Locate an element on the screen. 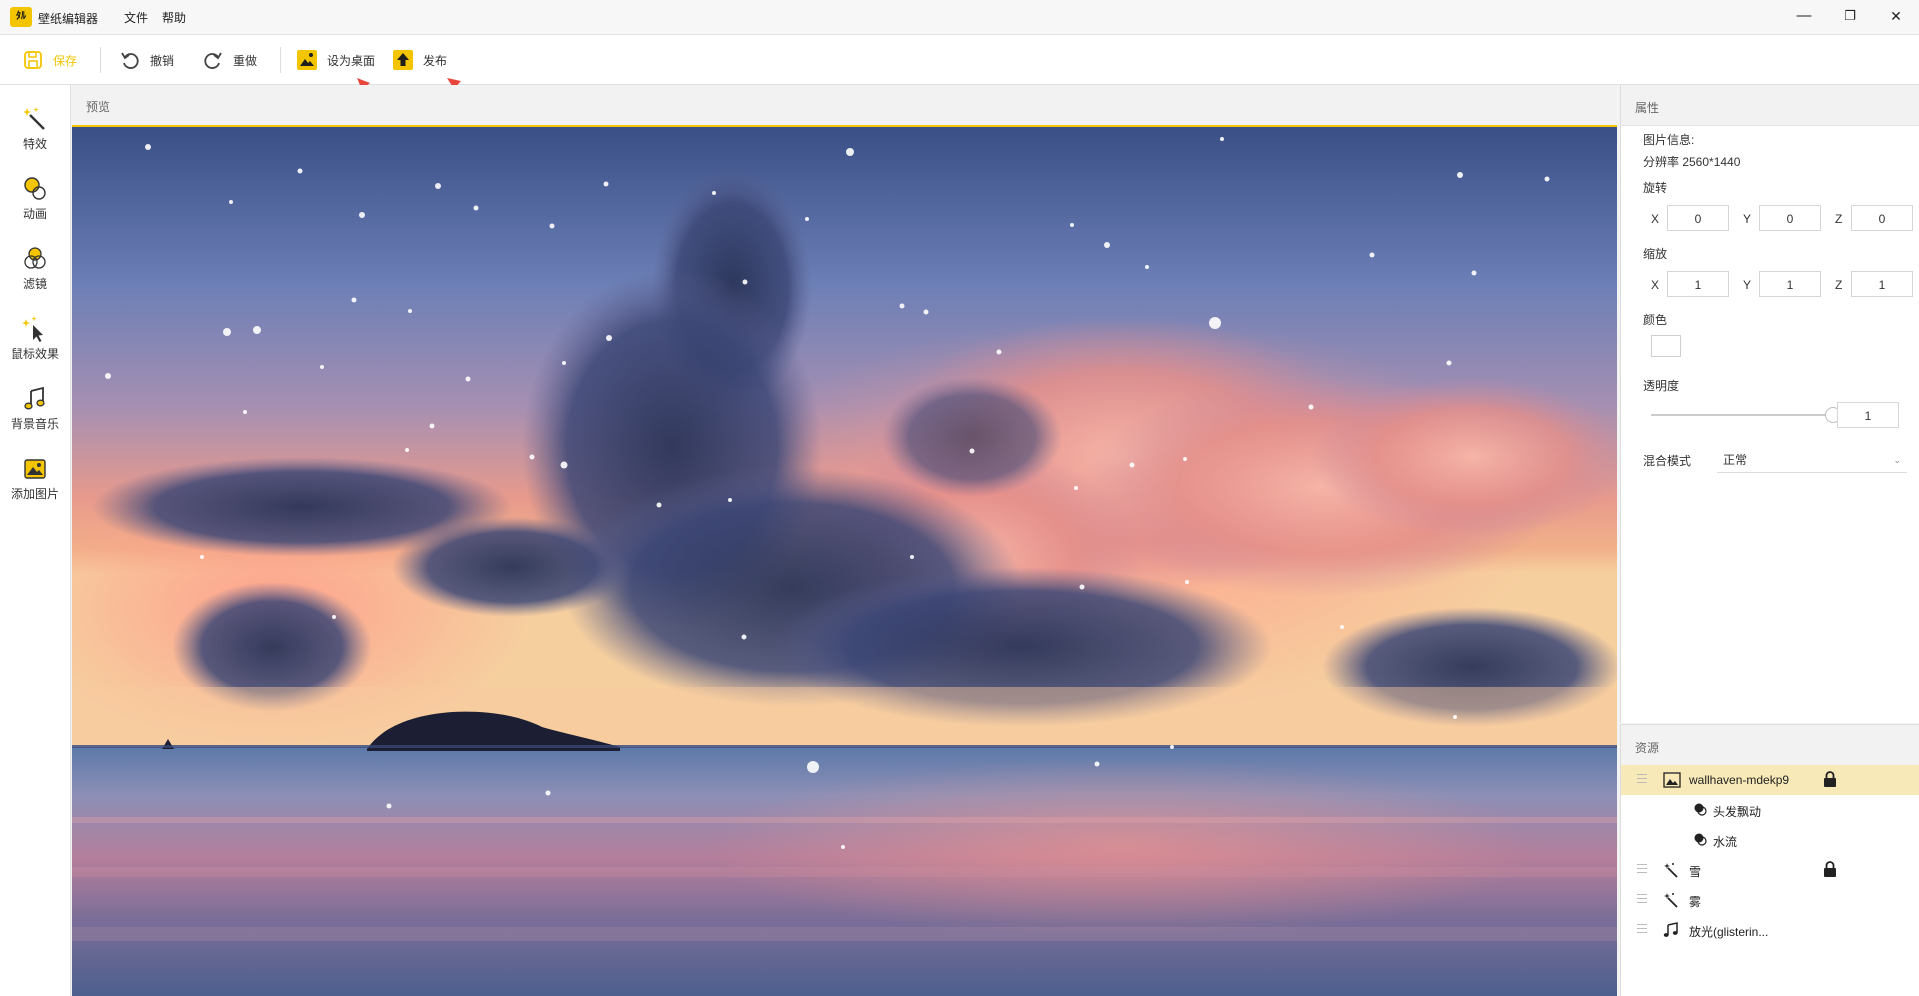  resource-name: 雾 is located at coordinates (1695, 902).